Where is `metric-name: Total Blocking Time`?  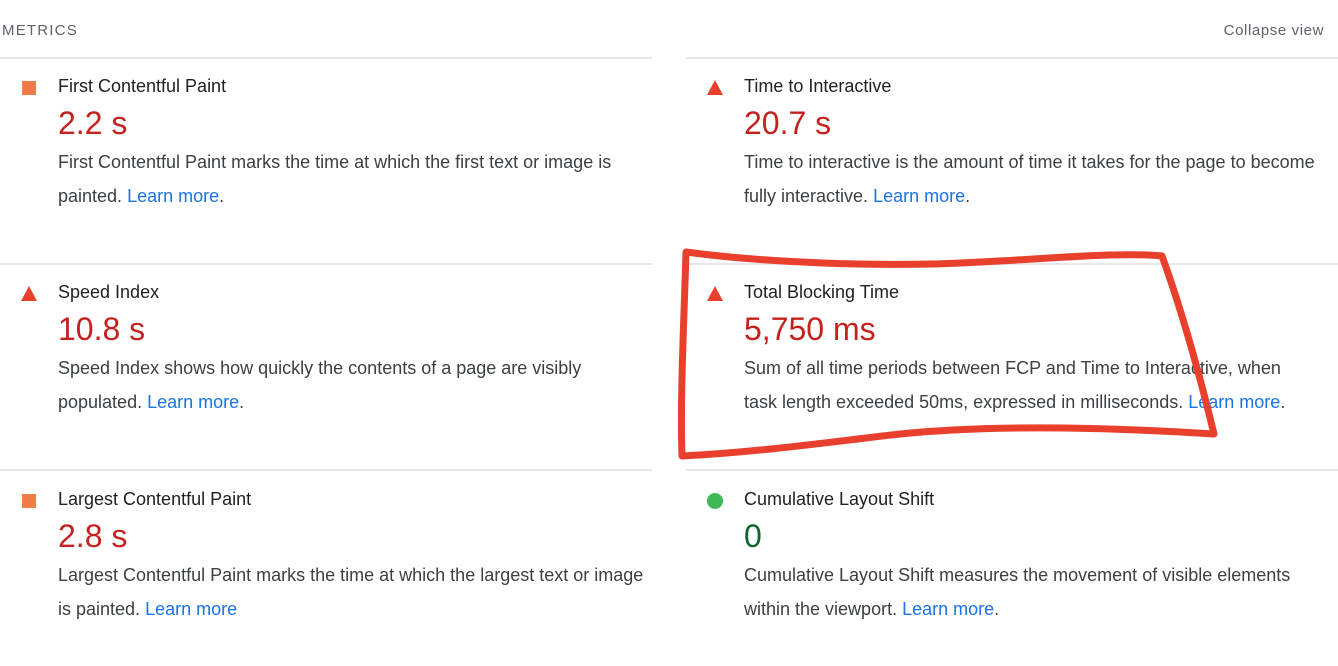
metric-name: Total Blocking Time is located at coordinates (822, 292).